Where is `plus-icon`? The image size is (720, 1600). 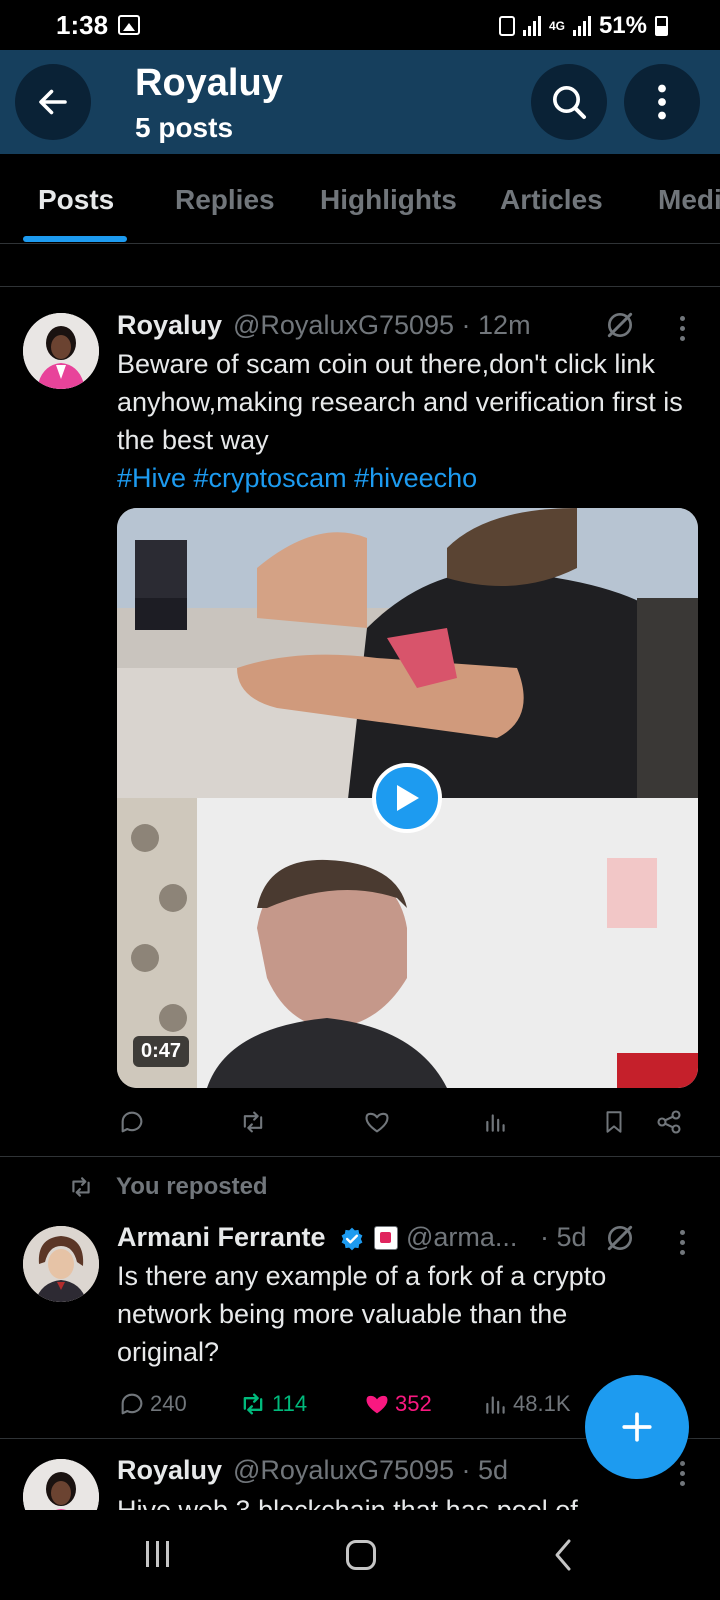 plus-icon is located at coordinates (637, 1427).